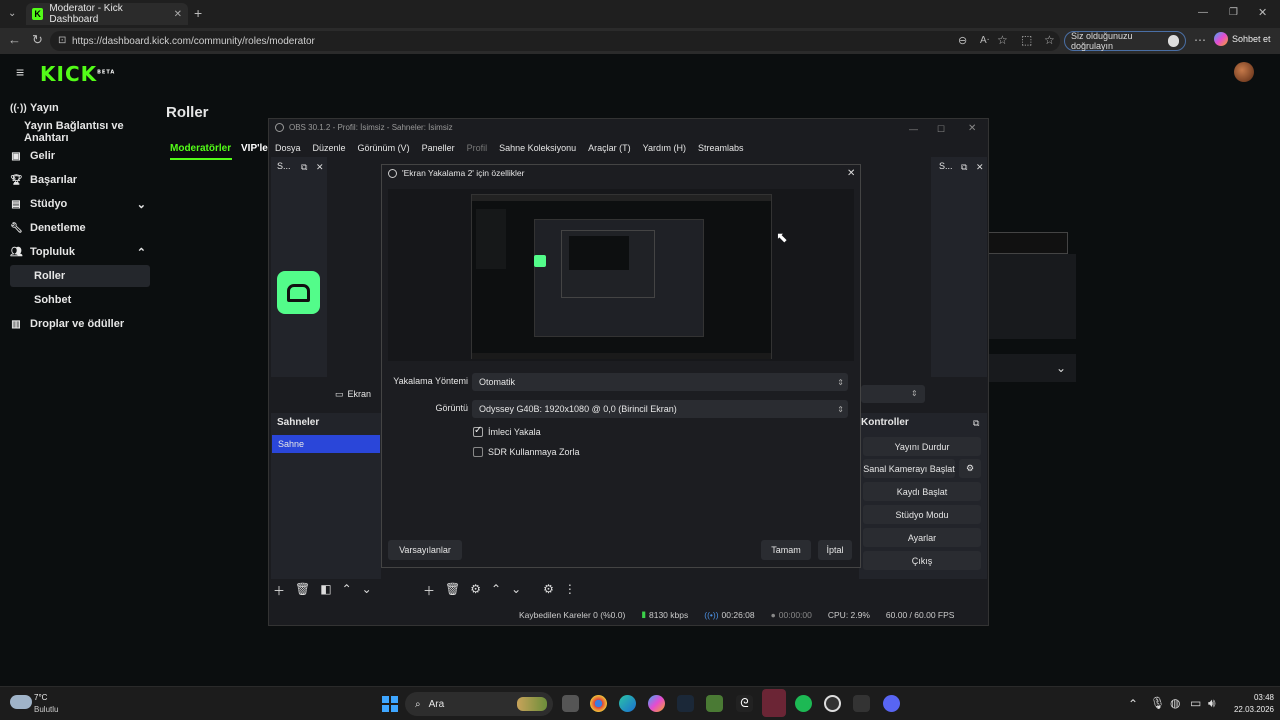 The image size is (1280, 720). What do you see at coordinates (962, 41) in the screenshot?
I see `zoom-icon: ⊖` at bounding box center [962, 41].